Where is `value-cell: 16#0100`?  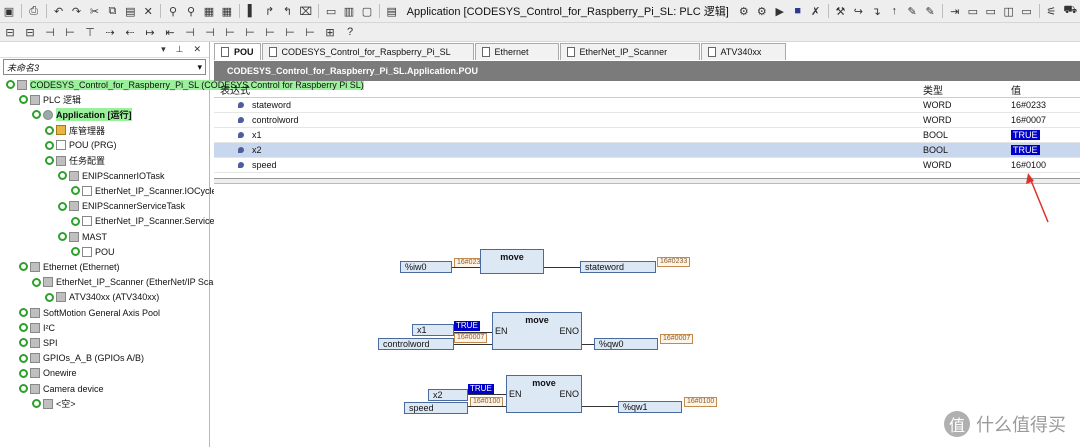 value-cell: 16#0100 is located at coordinates (1044, 165).